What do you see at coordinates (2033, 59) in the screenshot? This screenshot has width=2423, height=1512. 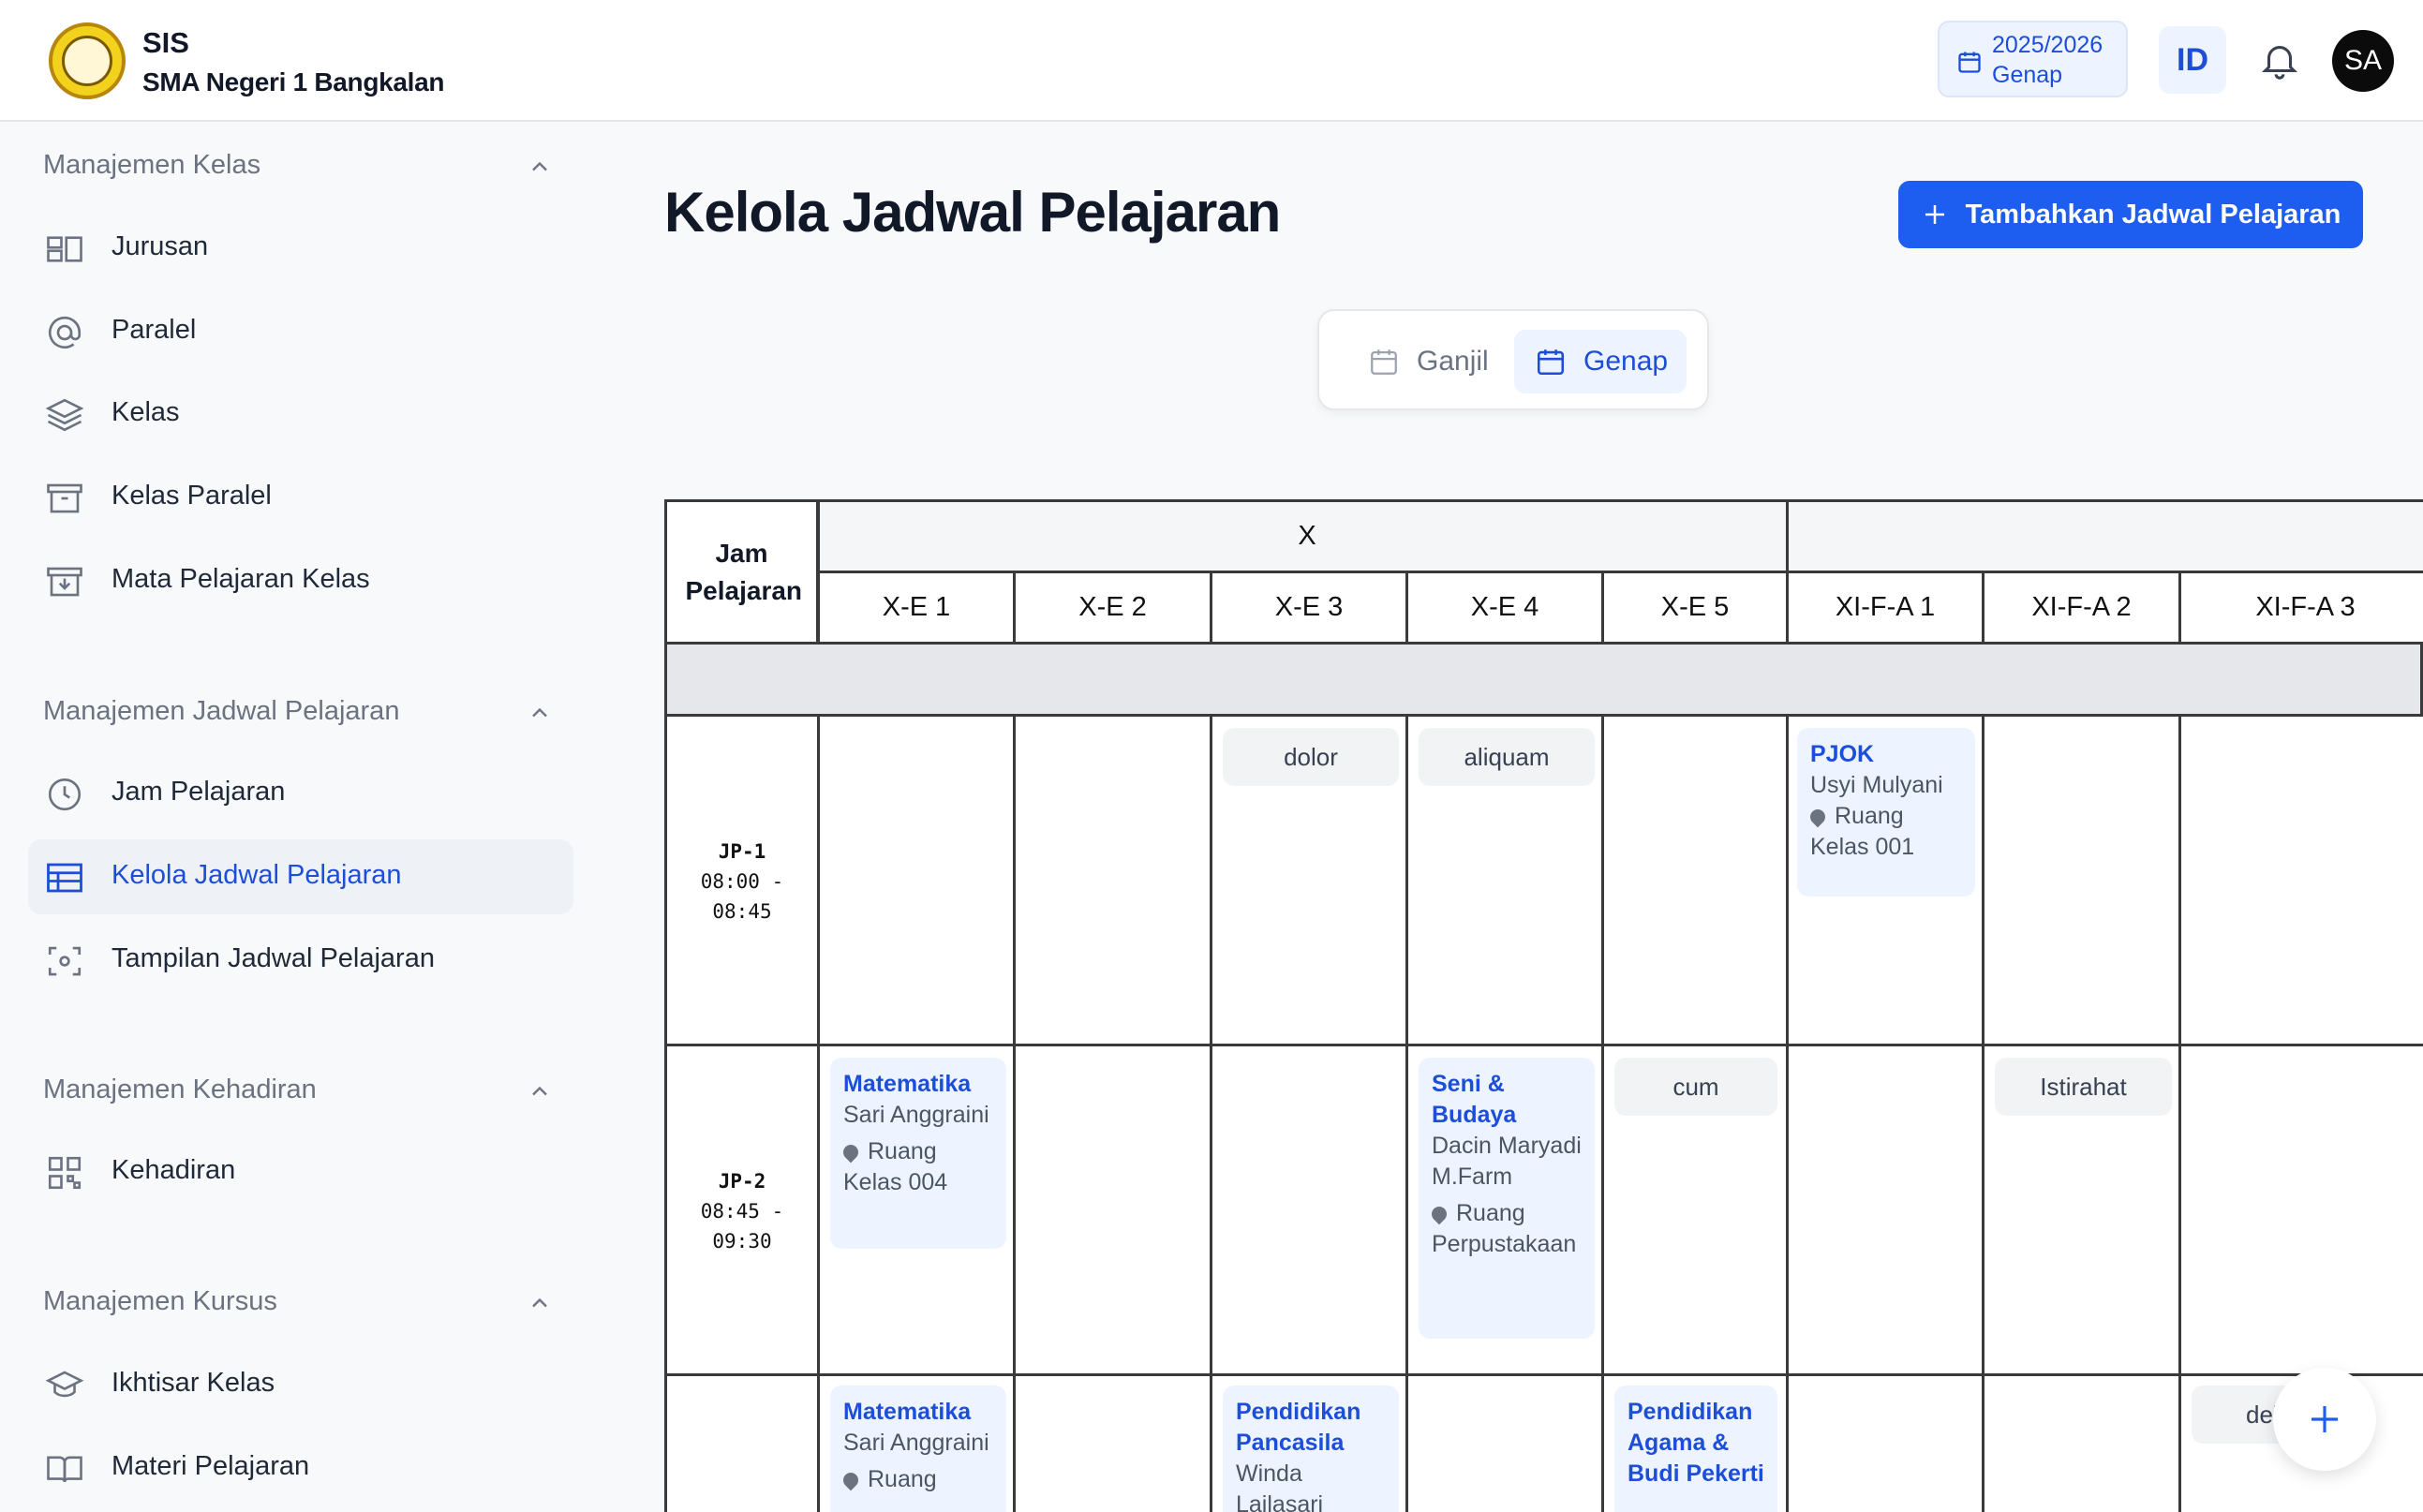 I see `academic-term-selector: 2025/2026 Genap` at bounding box center [2033, 59].